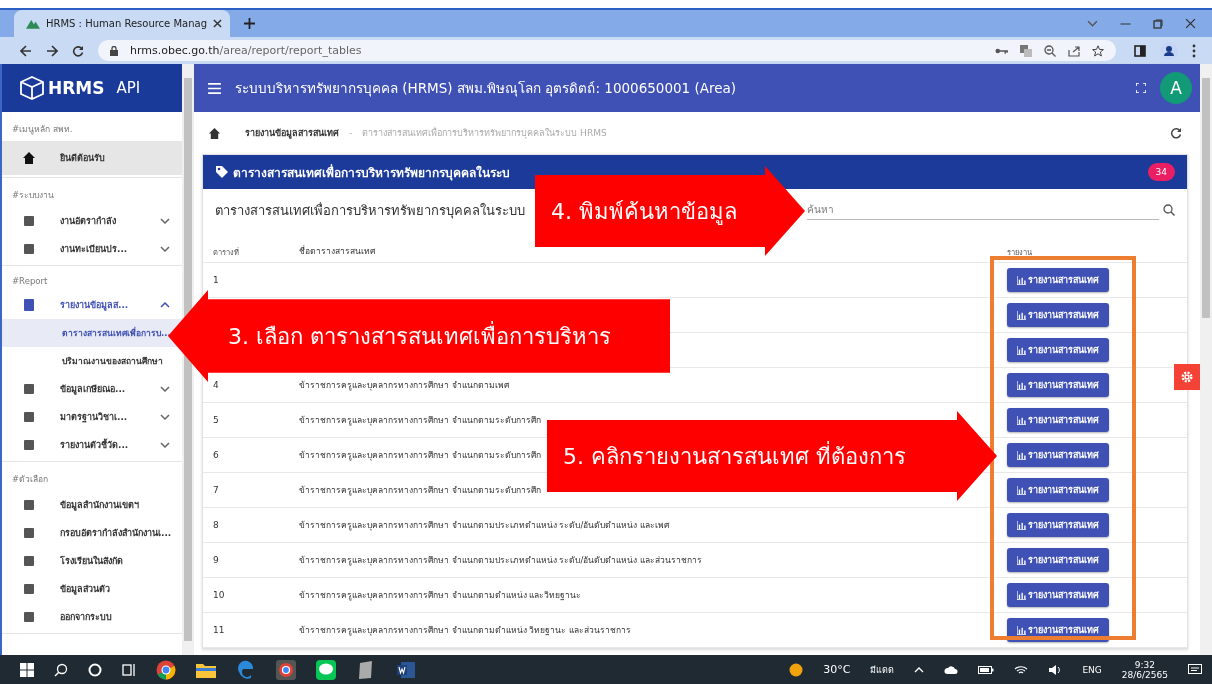  What do you see at coordinates (246, 669) in the screenshot?
I see `edge-icon` at bounding box center [246, 669].